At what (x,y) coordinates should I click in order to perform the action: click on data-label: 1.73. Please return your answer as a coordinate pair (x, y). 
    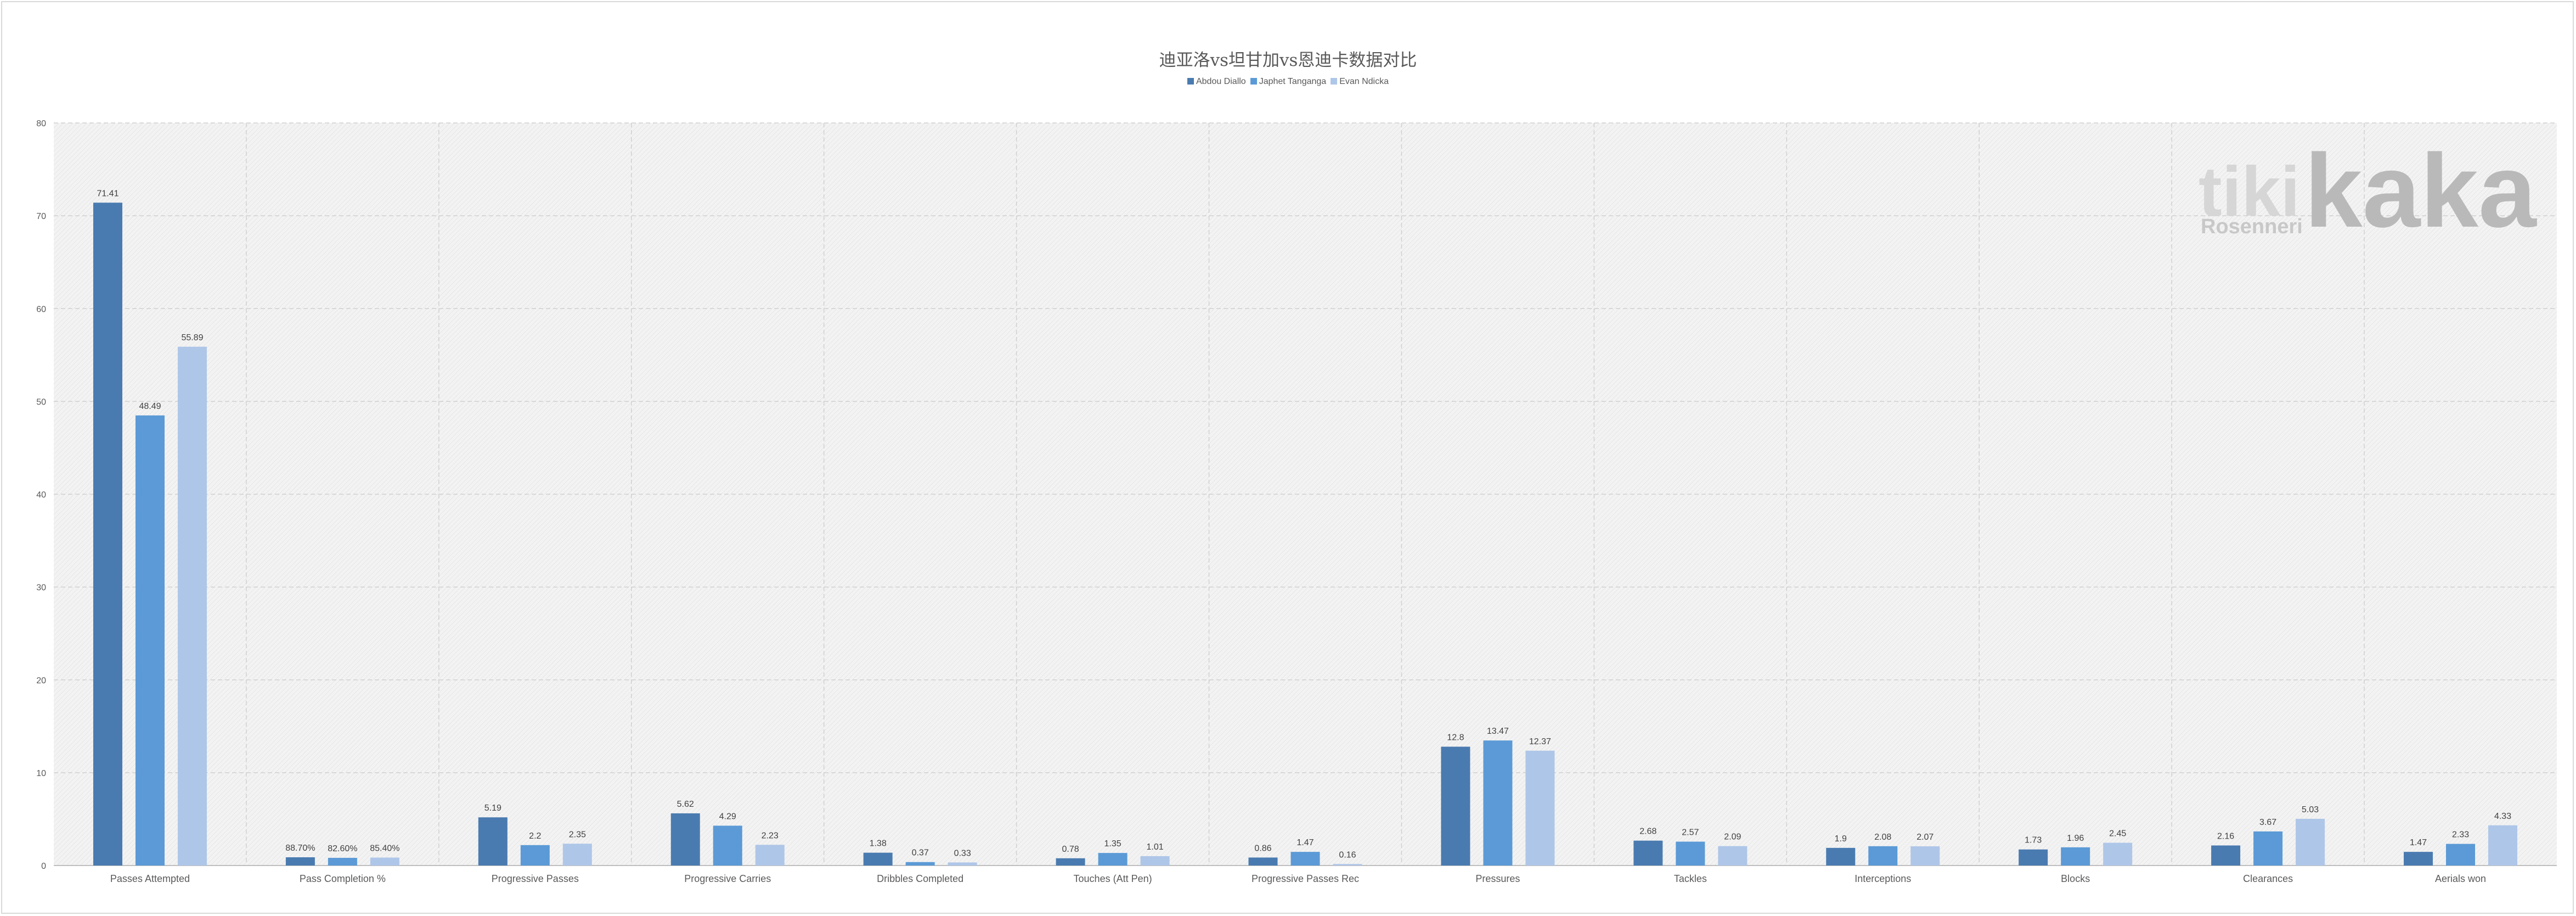
    Looking at the image, I should click on (2034, 841).